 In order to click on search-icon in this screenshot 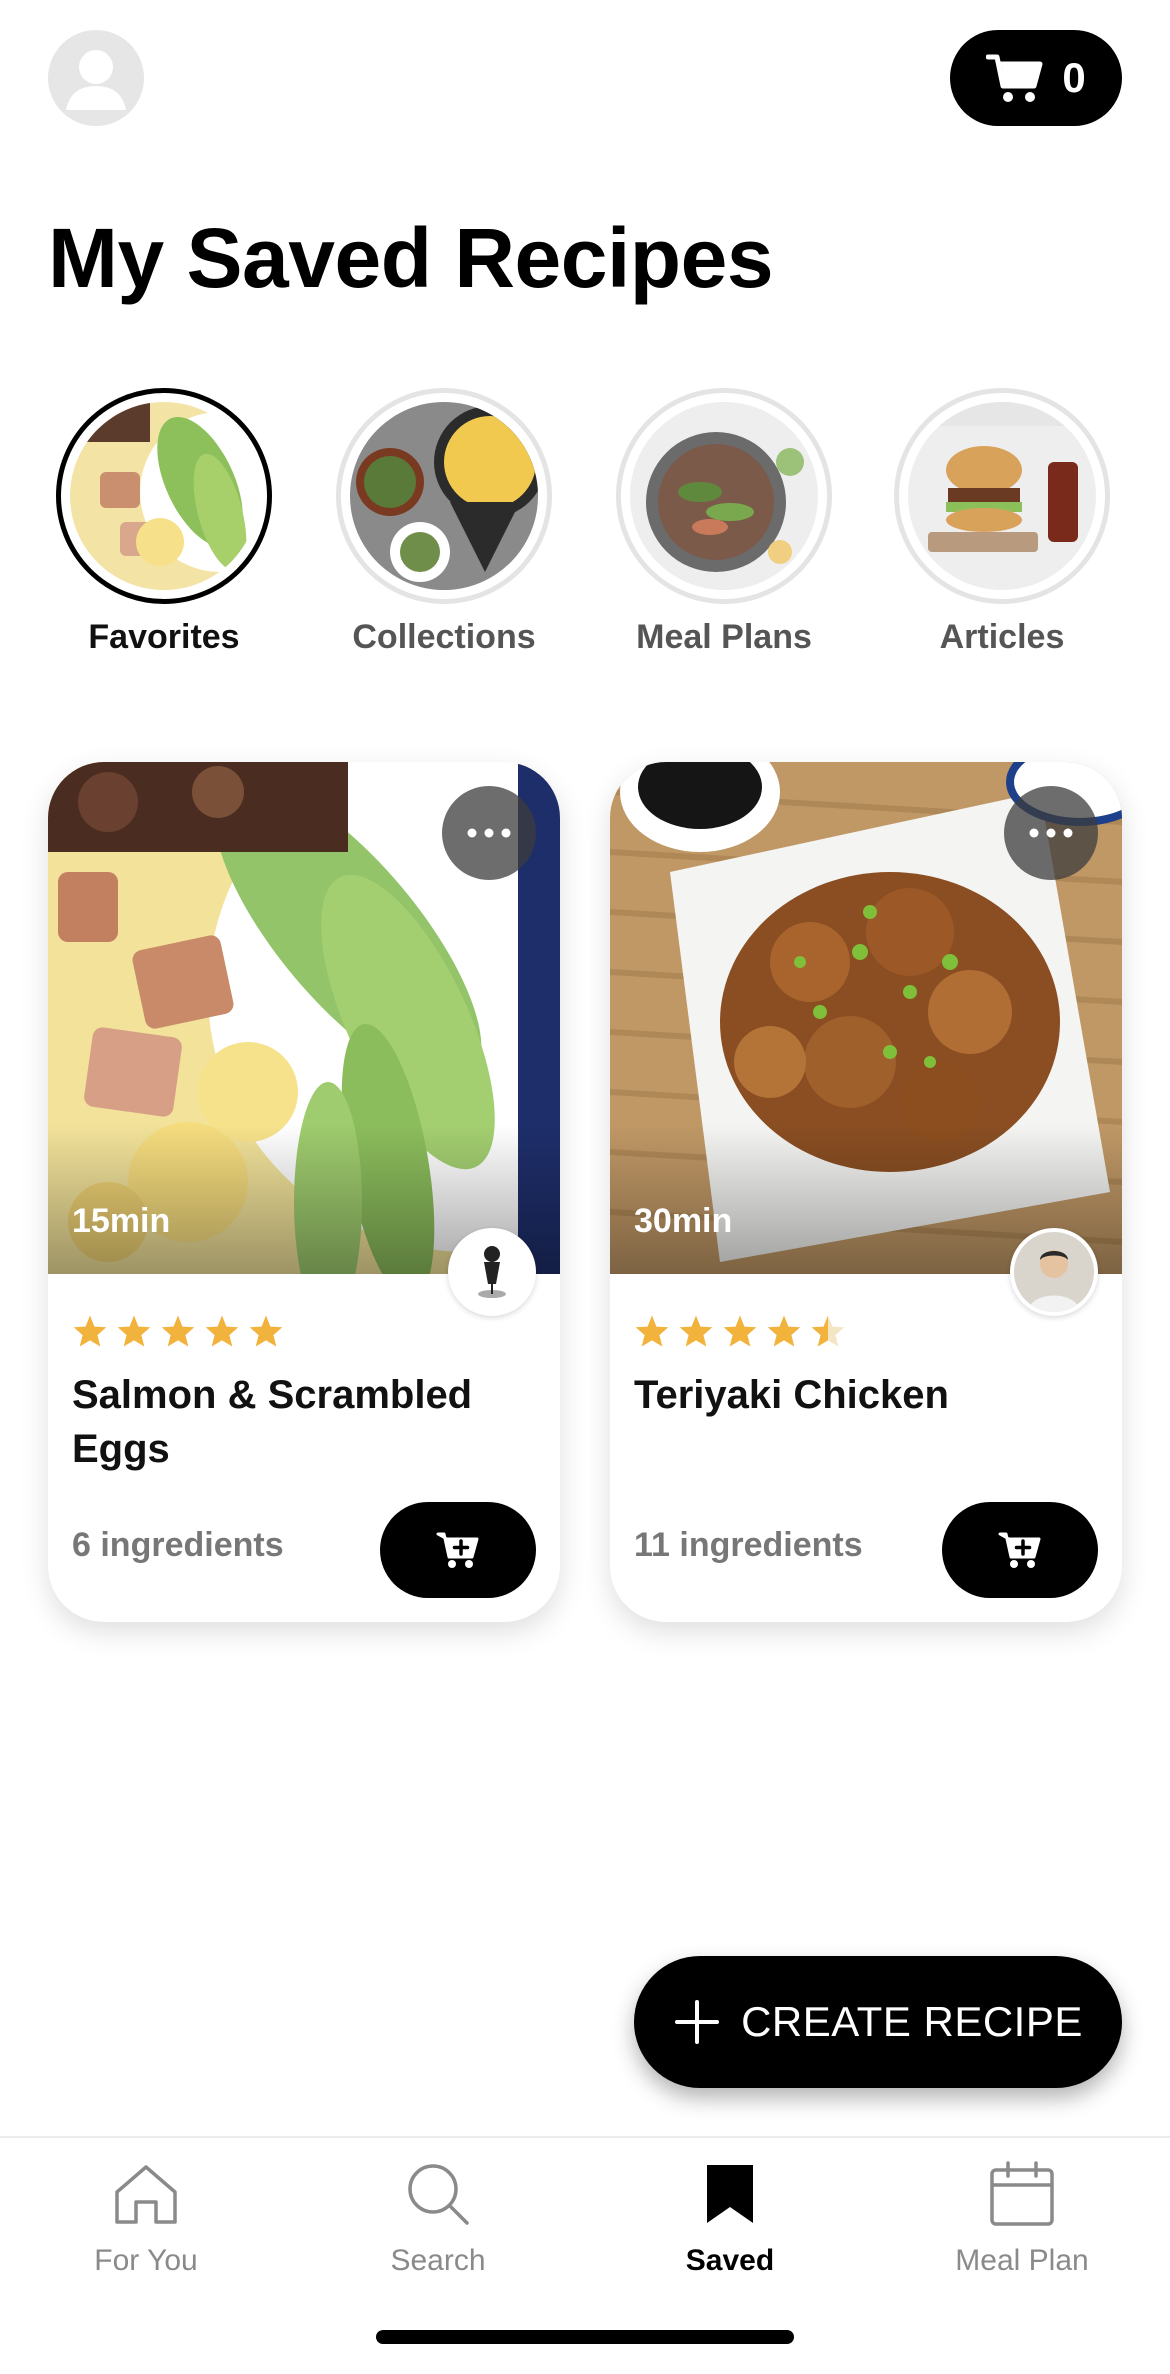, I will do `click(438, 2194)`.